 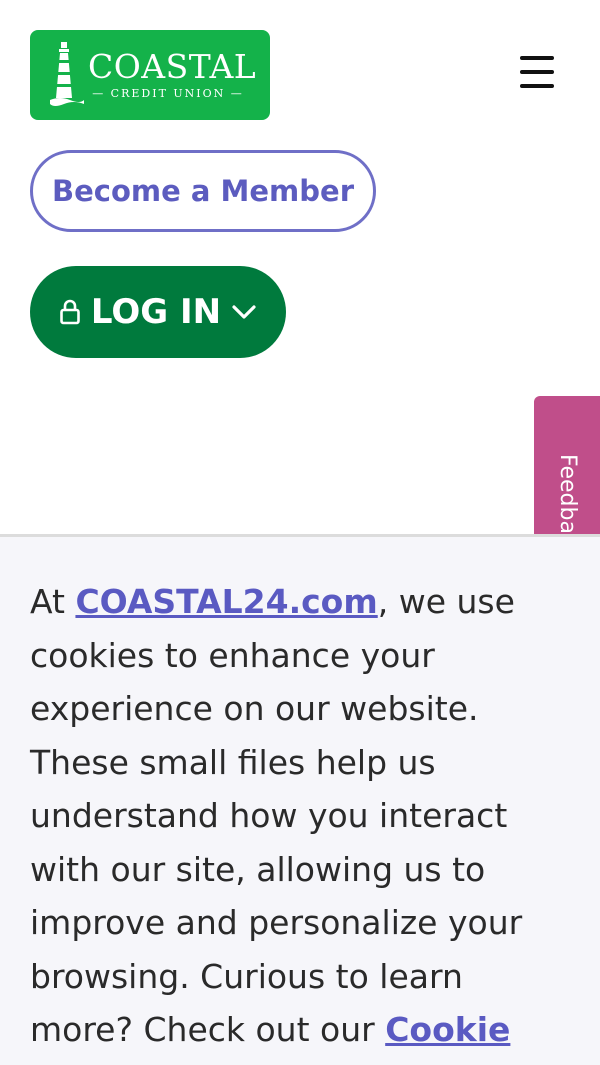 What do you see at coordinates (53, 601) in the screenshot?
I see `cookie-intro: At` at bounding box center [53, 601].